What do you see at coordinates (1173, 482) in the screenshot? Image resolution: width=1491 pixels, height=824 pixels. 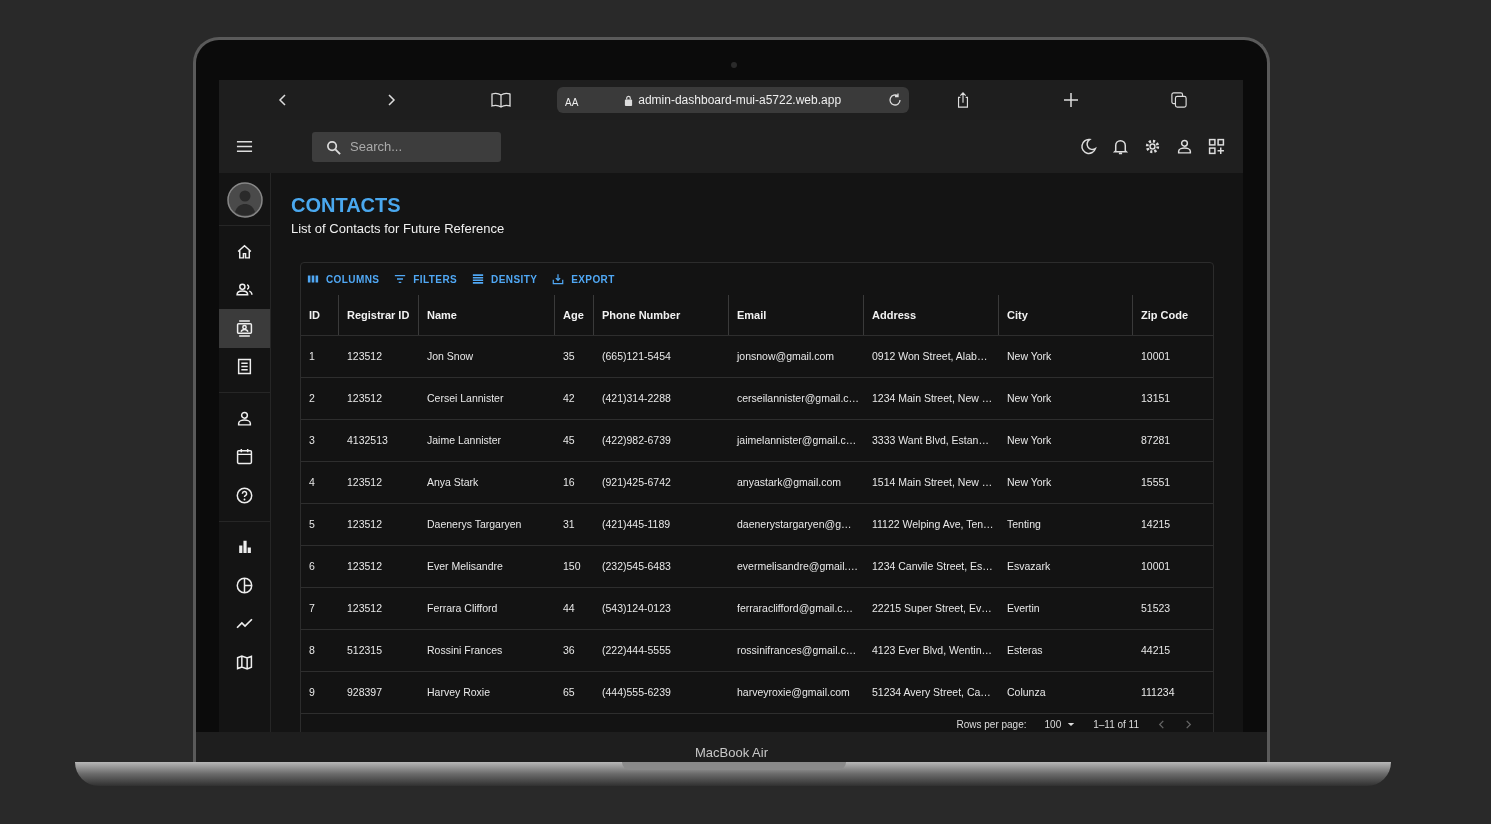 I see `table-cell: 15551` at bounding box center [1173, 482].